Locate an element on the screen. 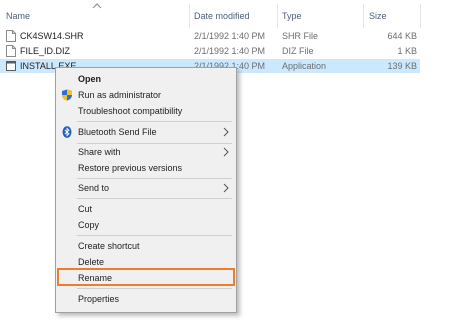 This screenshot has width=474, height=320. application-icon is located at coordinates (11, 66).